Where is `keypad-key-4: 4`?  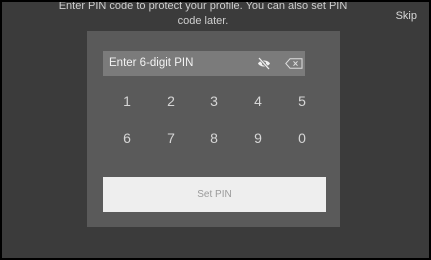
keypad-key-4: 4 is located at coordinates (258, 101).